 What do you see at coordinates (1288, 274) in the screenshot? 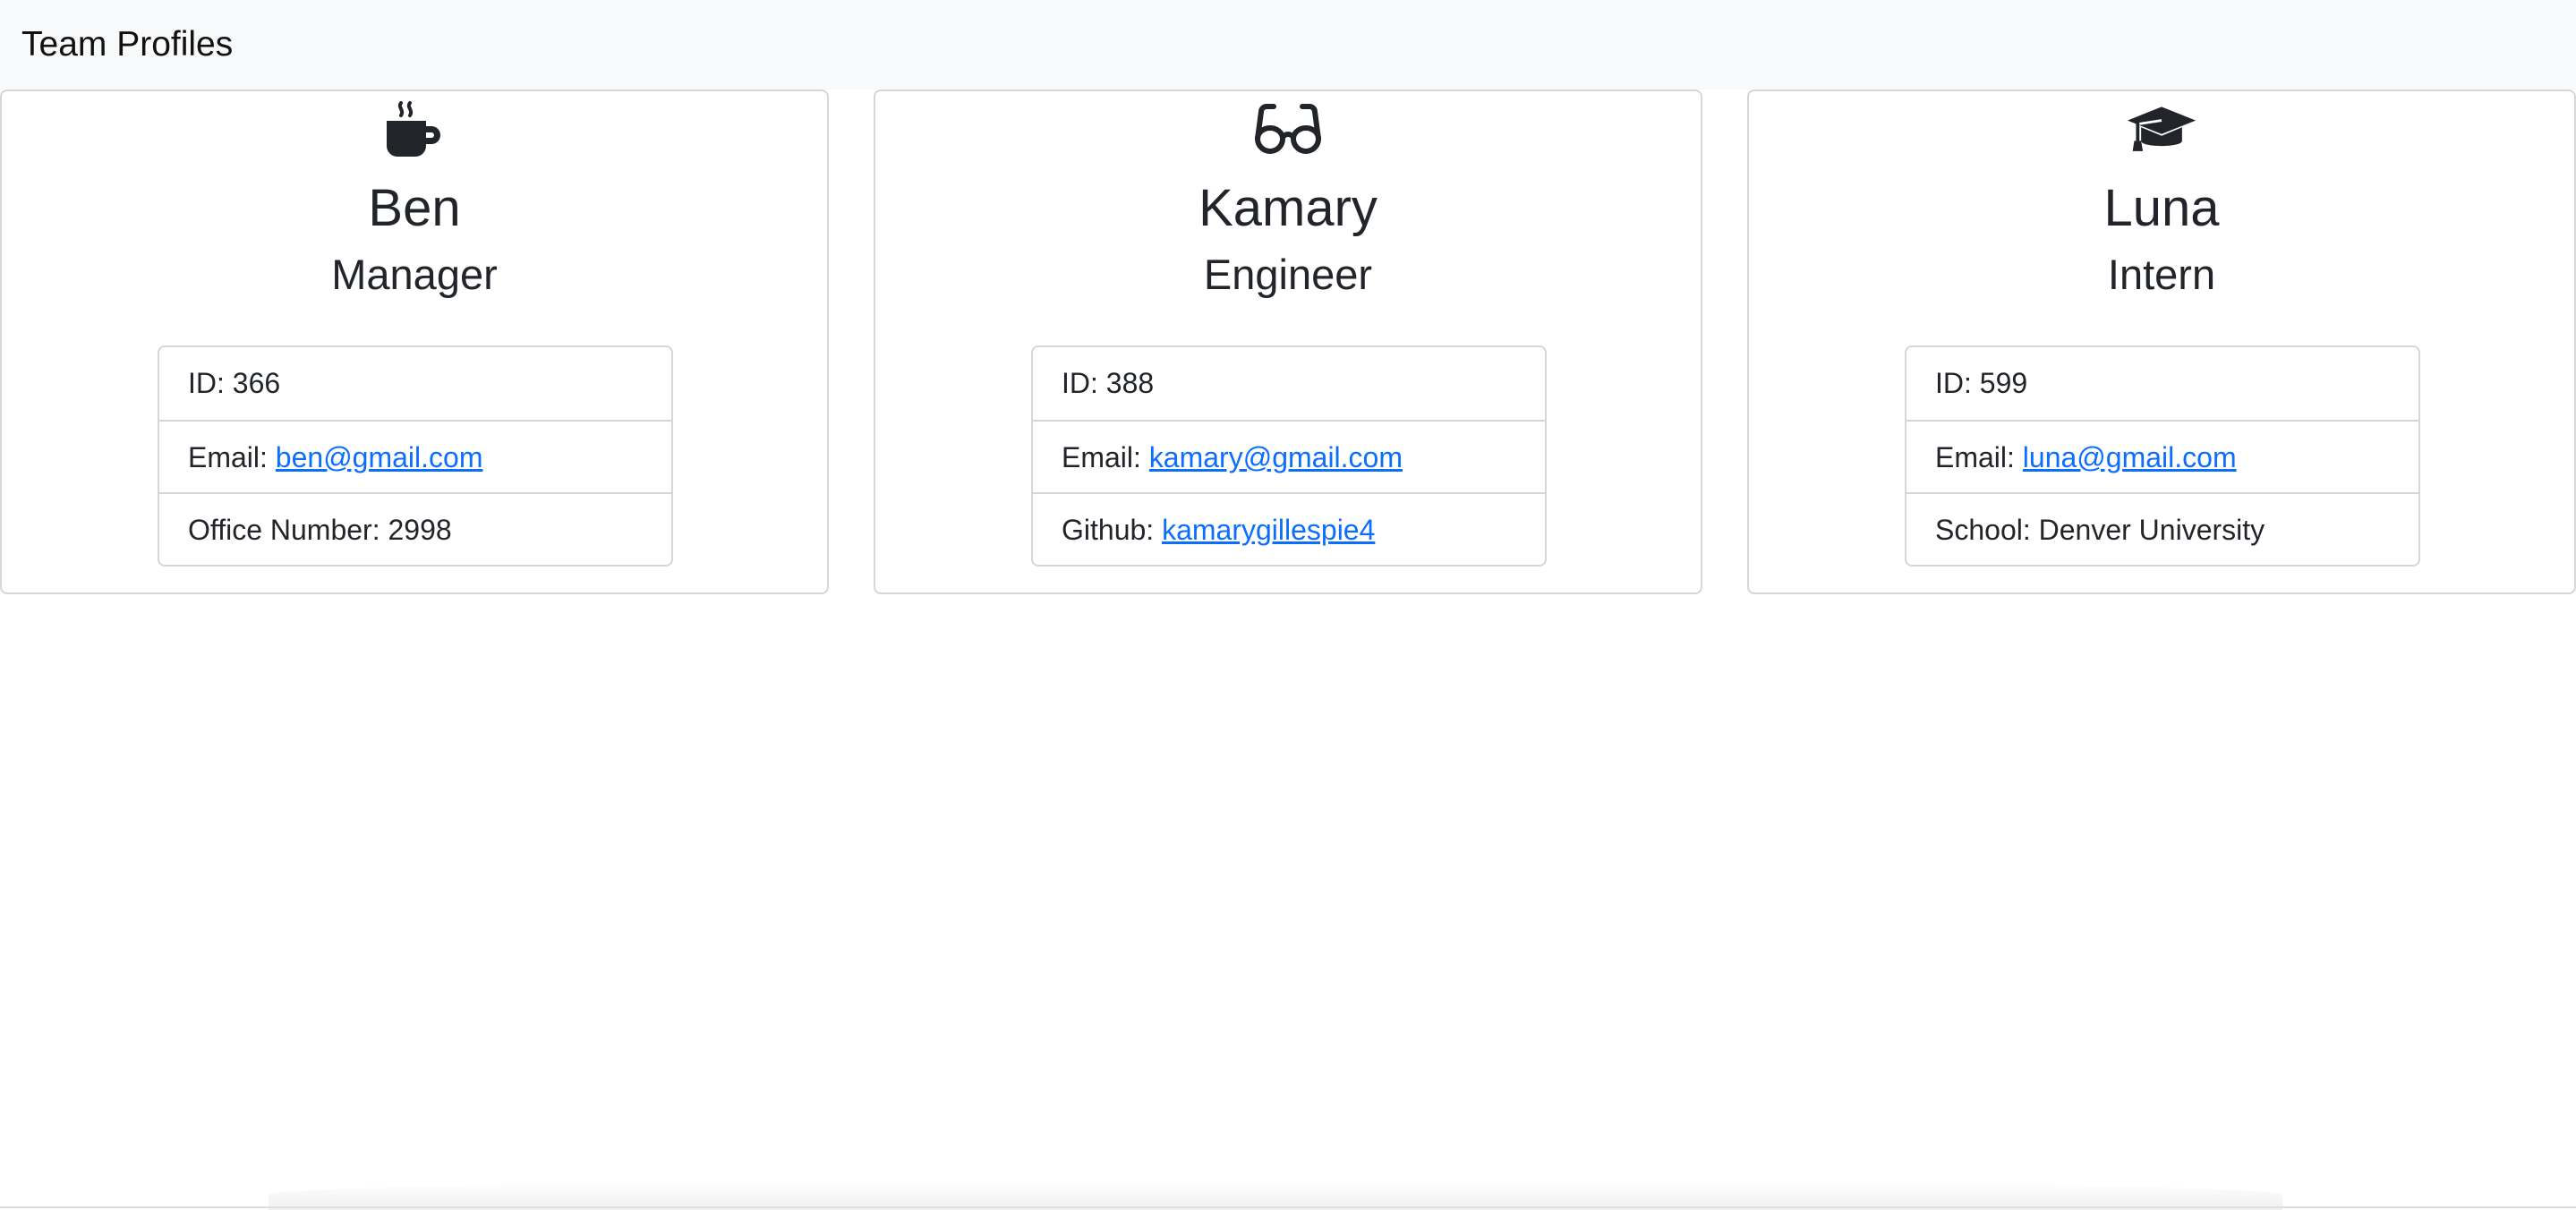
I see `employee-role: Engineer` at bounding box center [1288, 274].